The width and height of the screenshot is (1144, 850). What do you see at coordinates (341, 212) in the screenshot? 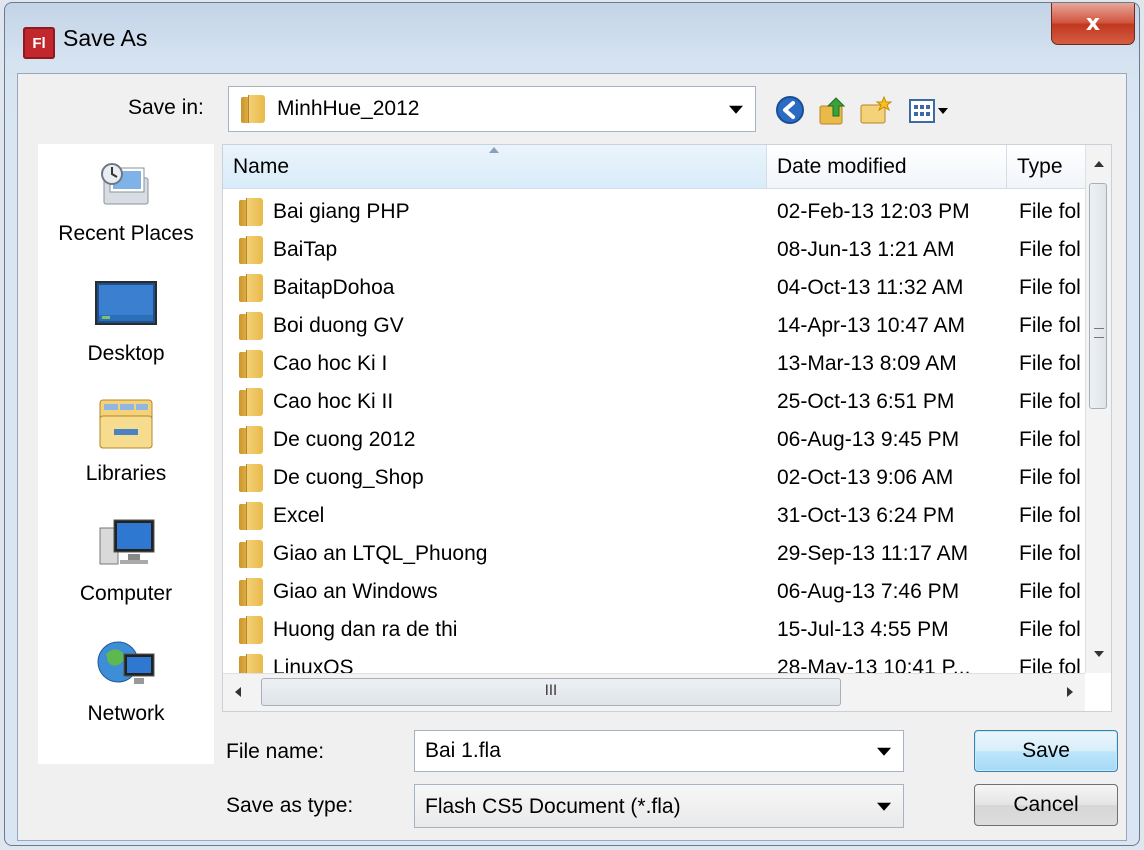
I see `file-name-text: Bai giang PHP` at bounding box center [341, 212].